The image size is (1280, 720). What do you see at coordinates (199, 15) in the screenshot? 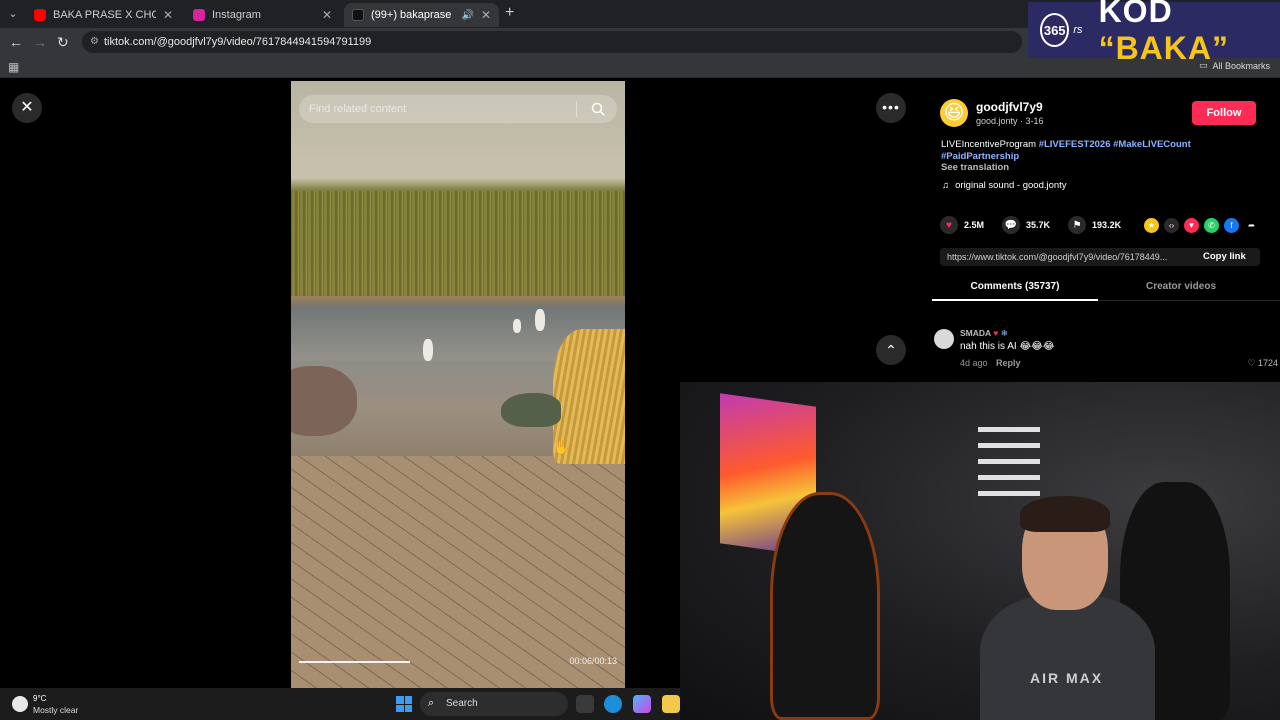
I see `instagram-icon` at bounding box center [199, 15].